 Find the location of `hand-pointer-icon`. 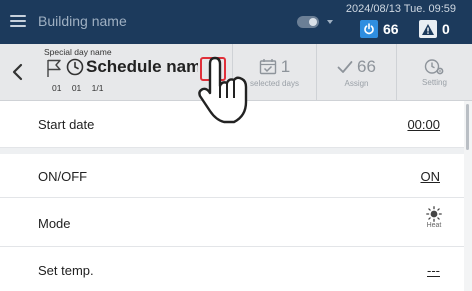

hand-pointer-icon is located at coordinates (225, 93).